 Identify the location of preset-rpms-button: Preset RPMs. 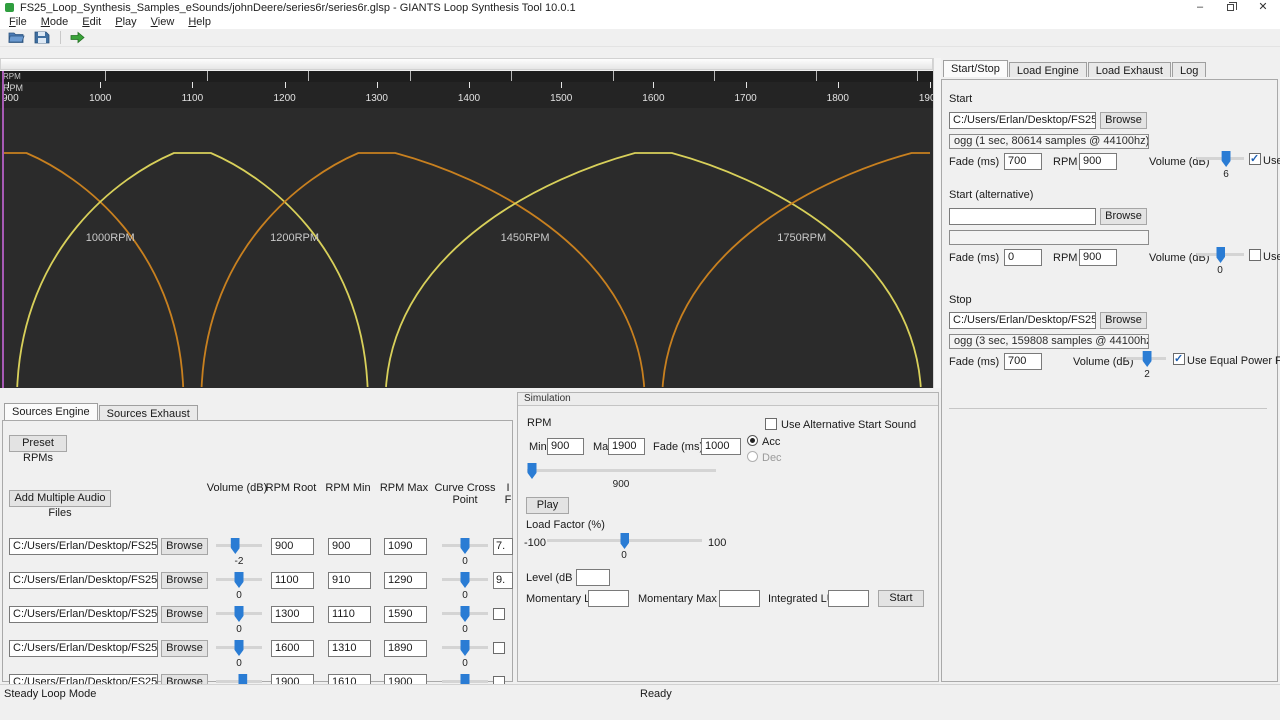
(38, 449).